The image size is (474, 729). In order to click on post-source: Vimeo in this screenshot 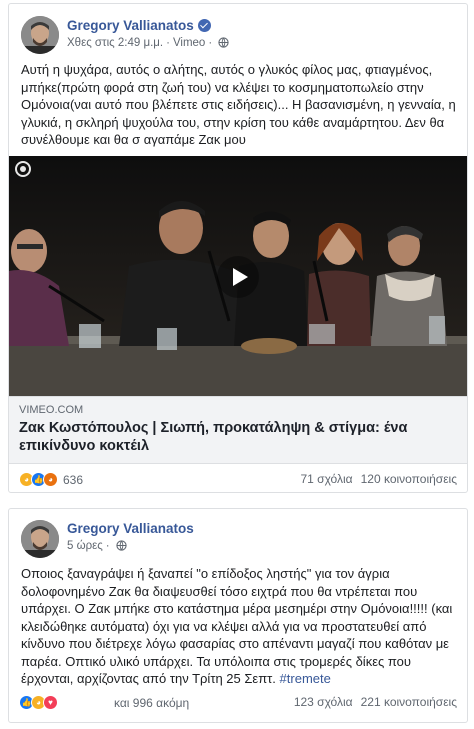, I will do `click(189, 43)`.